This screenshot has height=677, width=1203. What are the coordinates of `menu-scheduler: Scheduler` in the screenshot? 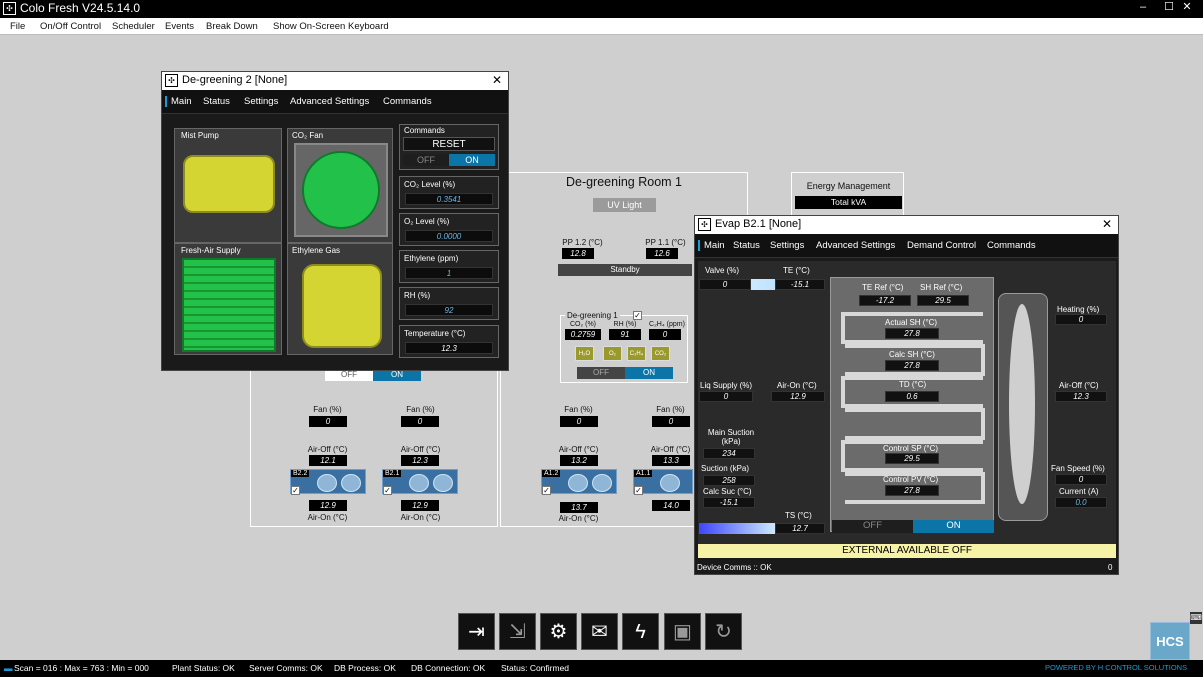 It's located at (133, 26).